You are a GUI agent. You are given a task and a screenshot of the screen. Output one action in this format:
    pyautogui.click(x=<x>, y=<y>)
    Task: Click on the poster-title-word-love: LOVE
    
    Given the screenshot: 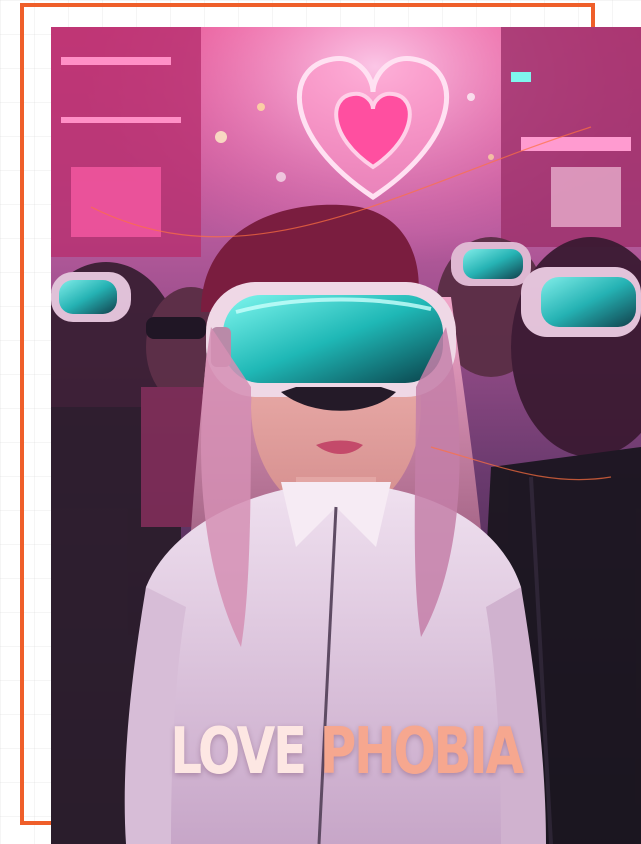 What is the action you would take?
    pyautogui.click(x=238, y=752)
    